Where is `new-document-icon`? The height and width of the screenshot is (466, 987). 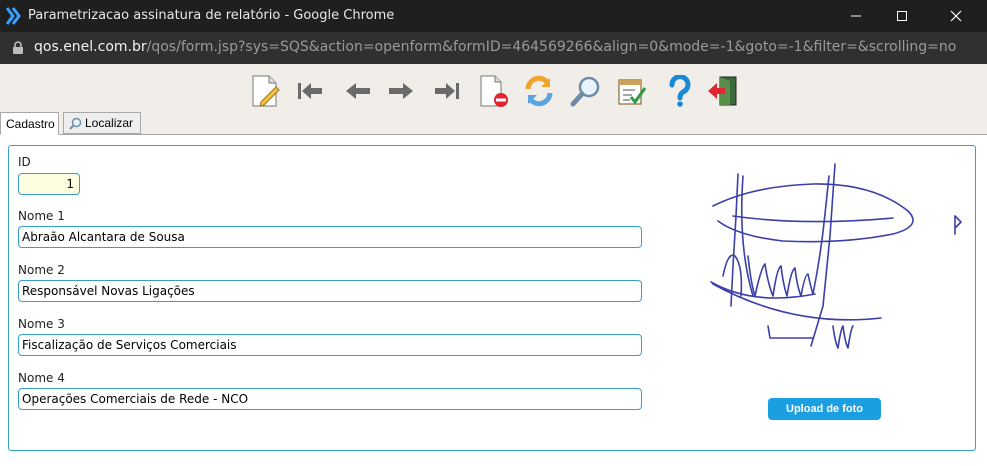 new-document-icon is located at coordinates (266, 91).